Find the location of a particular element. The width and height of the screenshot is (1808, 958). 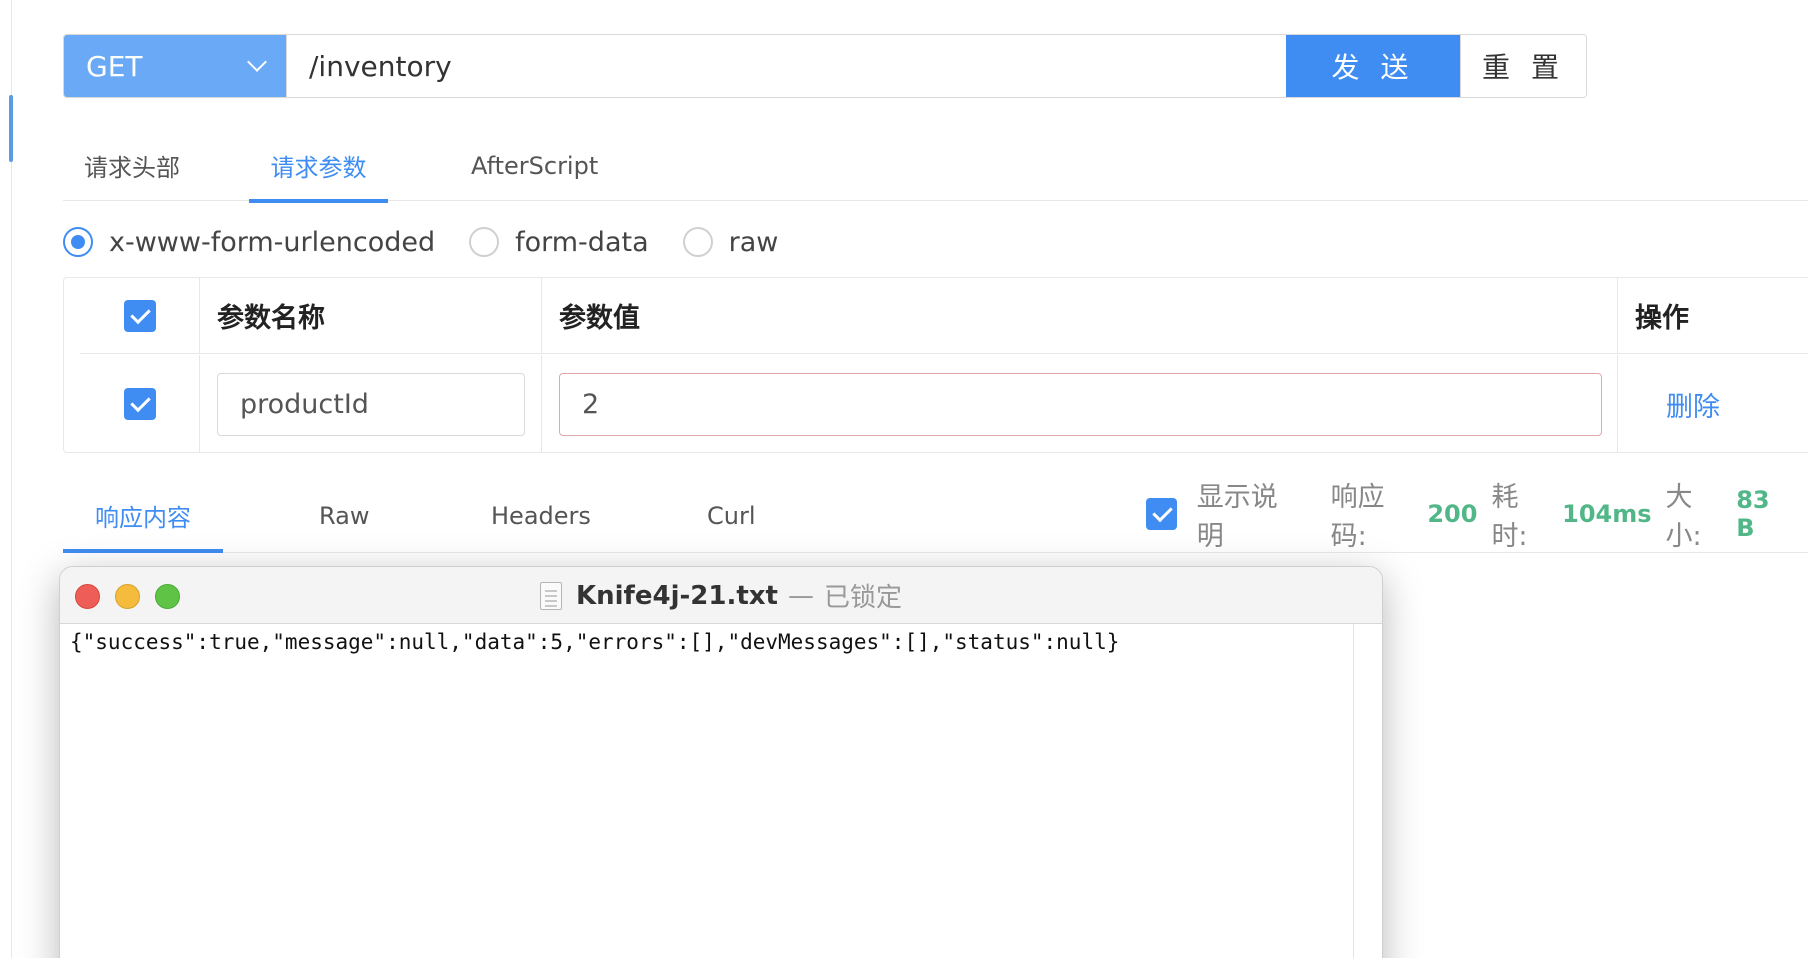

params-table-header: 参数名称 参数值 操作 is located at coordinates (944, 316).